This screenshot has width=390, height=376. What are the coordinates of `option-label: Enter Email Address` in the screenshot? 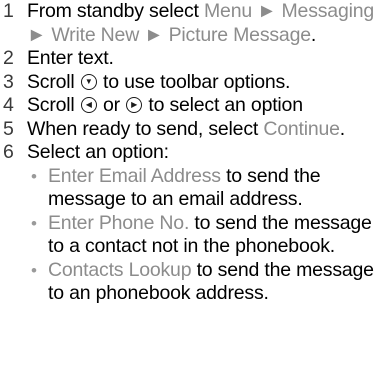 It's located at (134, 175).